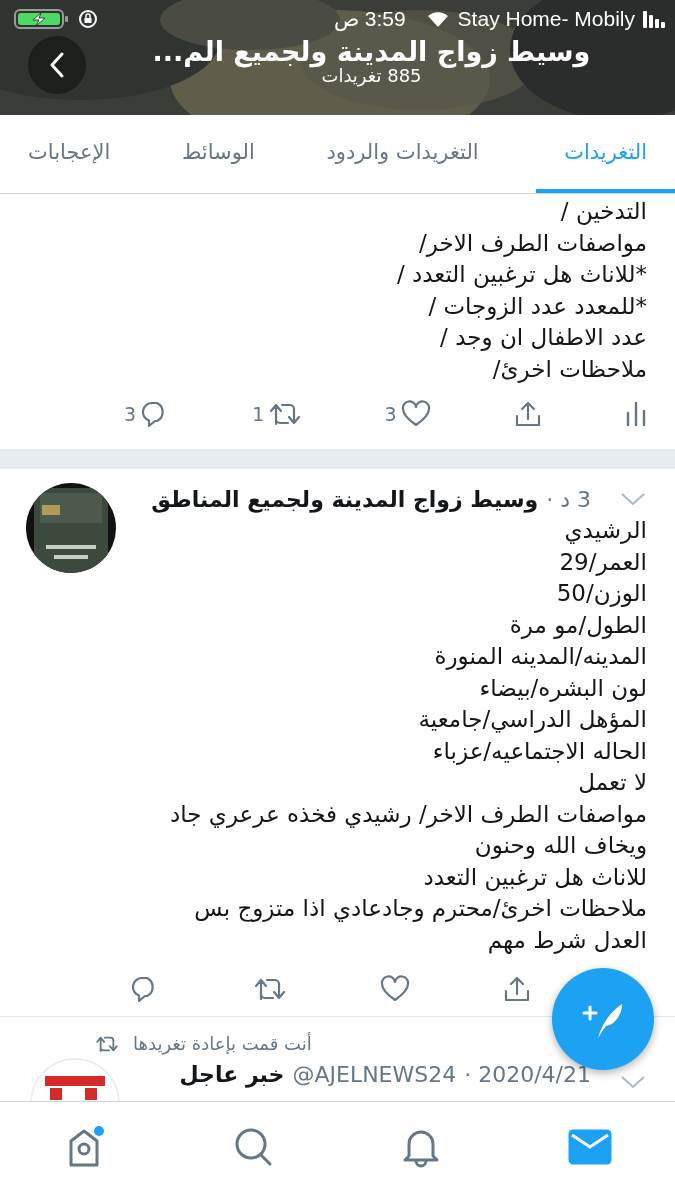 The width and height of the screenshot is (675, 1200). Describe the element at coordinates (635, 414) in the screenshot. I see `analytics-button` at that location.